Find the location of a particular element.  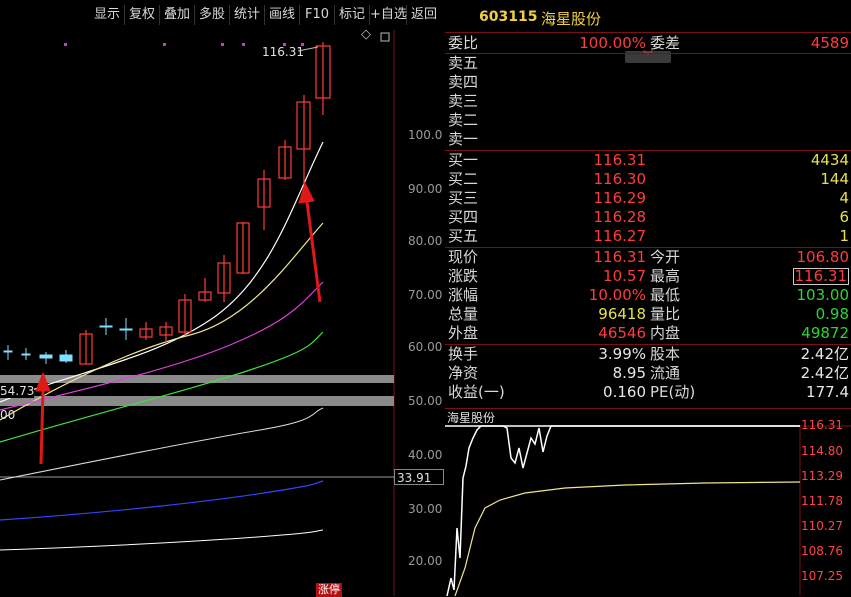

chart-toolbar: 显示 复权 叠加 多股 统计 画线 F10 标记 +自选 返回 is located at coordinates (222, 15).